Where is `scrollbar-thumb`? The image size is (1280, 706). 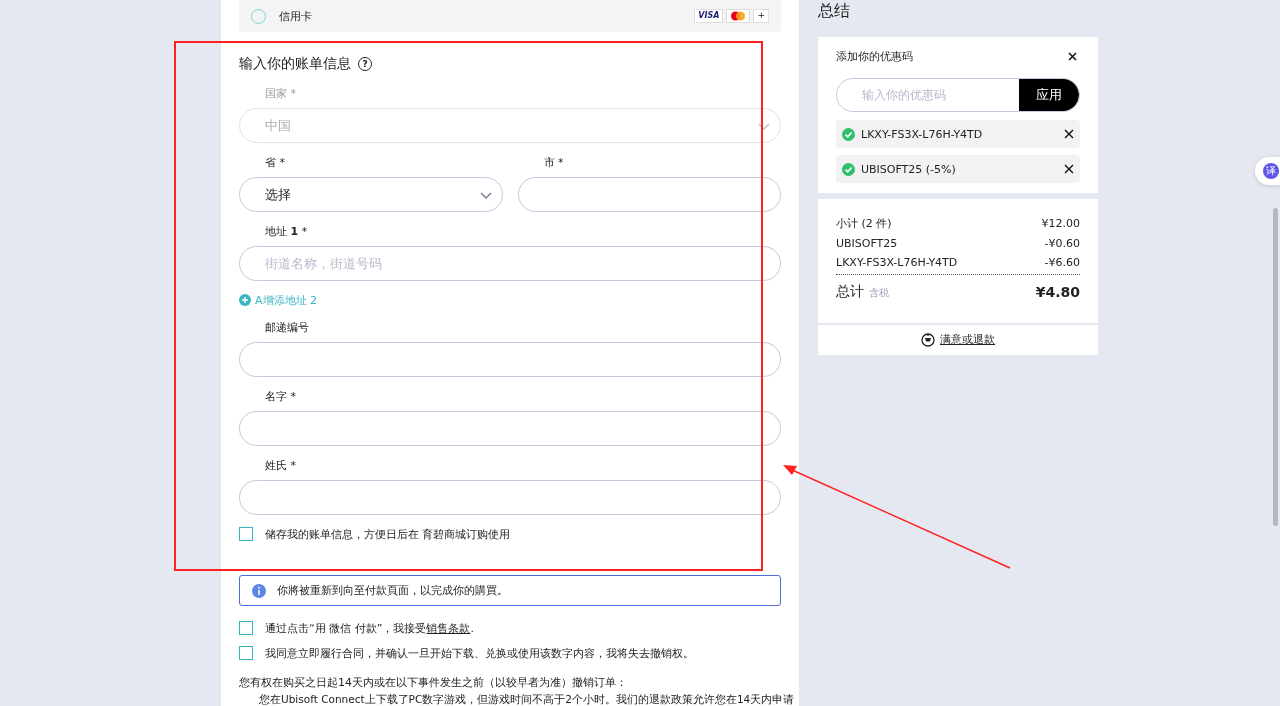
scrollbar-thumb is located at coordinates (1275, 367).